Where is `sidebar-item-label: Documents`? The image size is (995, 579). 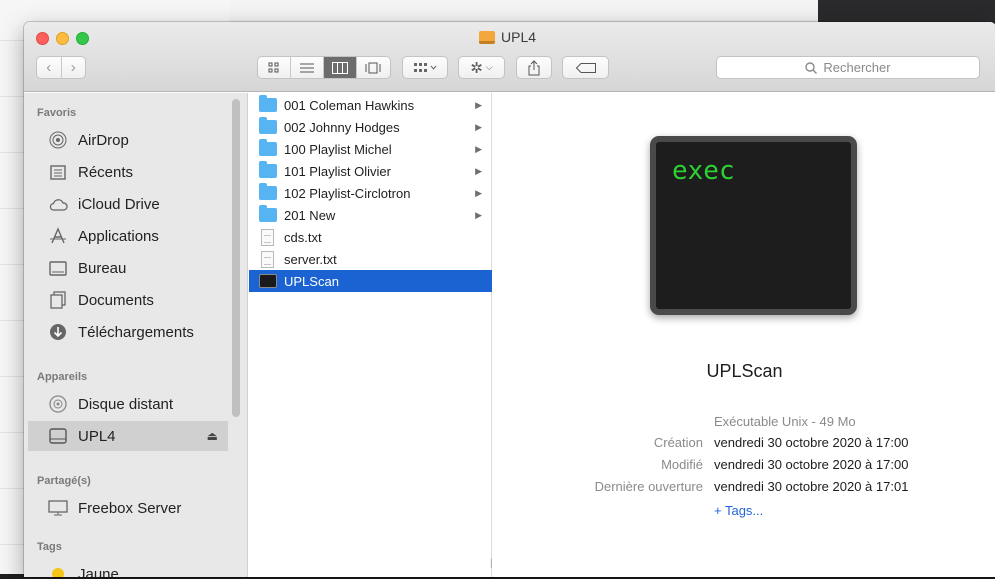 sidebar-item-label: Documents is located at coordinates (116, 300).